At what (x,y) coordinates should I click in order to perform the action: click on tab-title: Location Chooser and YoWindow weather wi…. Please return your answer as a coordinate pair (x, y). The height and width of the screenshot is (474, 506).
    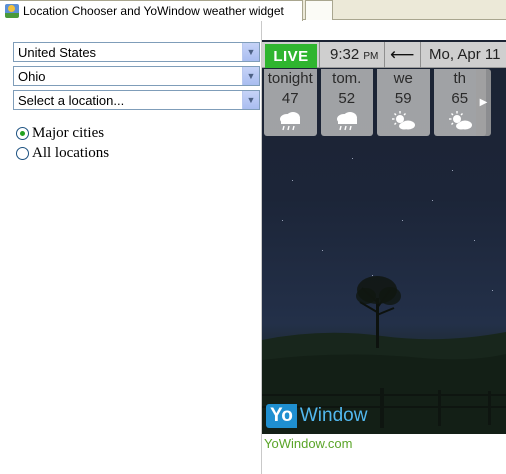
    Looking at the image, I should click on (153, 11).